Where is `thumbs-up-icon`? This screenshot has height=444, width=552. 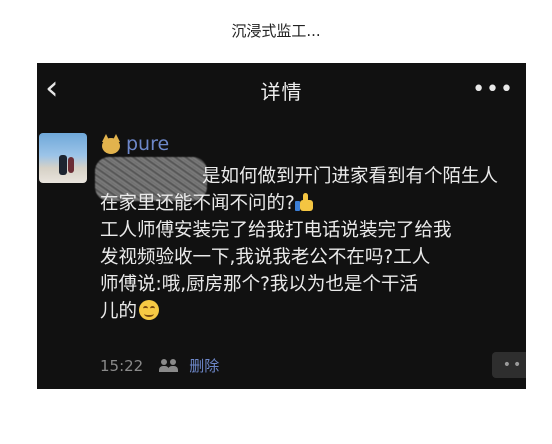
thumbs-up-icon is located at coordinates (304, 202).